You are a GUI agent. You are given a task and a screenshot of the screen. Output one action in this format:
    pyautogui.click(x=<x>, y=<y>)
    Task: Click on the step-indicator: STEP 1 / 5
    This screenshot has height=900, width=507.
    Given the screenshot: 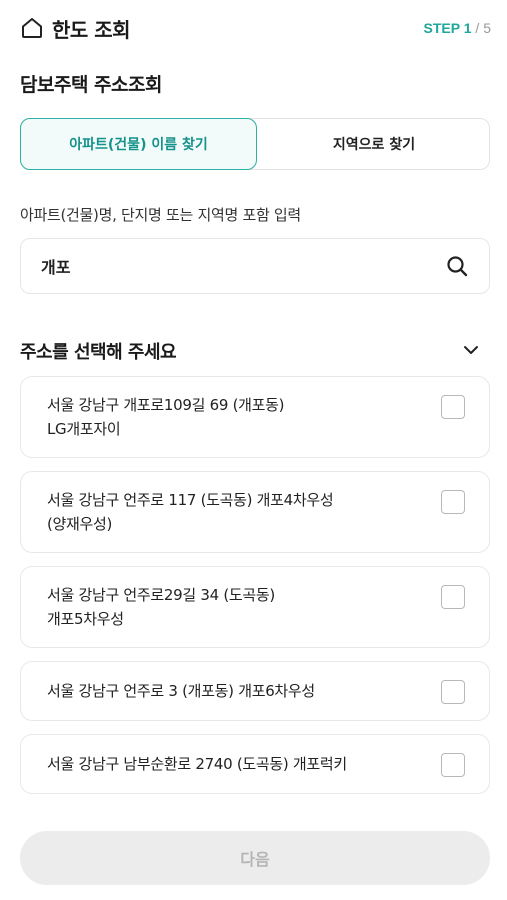 What is the action you would take?
    pyautogui.click(x=457, y=28)
    